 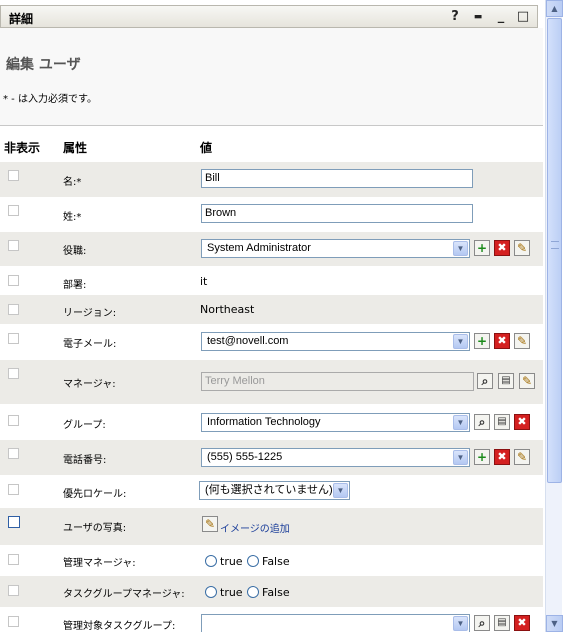 I want to click on row-preferred-locale: 優先ロケール: (何も選択されていません) ▼, so click(x=271, y=491).